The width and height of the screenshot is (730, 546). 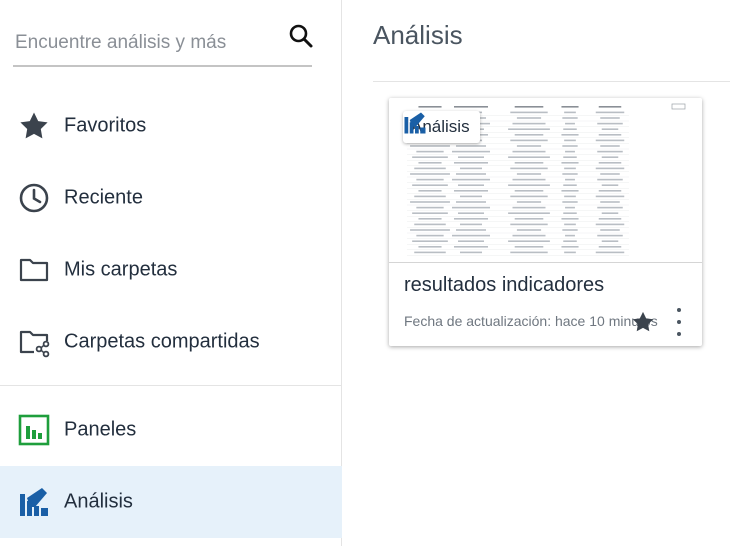 I want to click on analysis-thumbnail: Análisis, so click(x=545, y=180).